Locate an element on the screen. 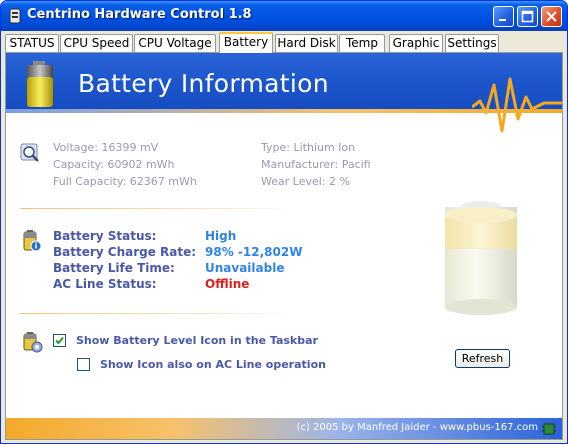 The width and height of the screenshot is (568, 444). full-capacity-text: Full Capacity: 62367 mWh is located at coordinates (125, 181).